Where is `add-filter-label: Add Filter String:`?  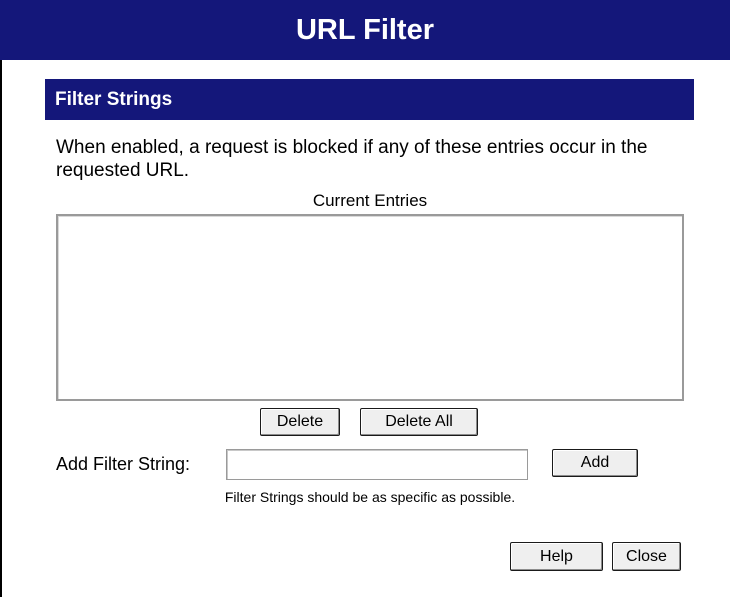 add-filter-label: Add Filter String: is located at coordinates (123, 464).